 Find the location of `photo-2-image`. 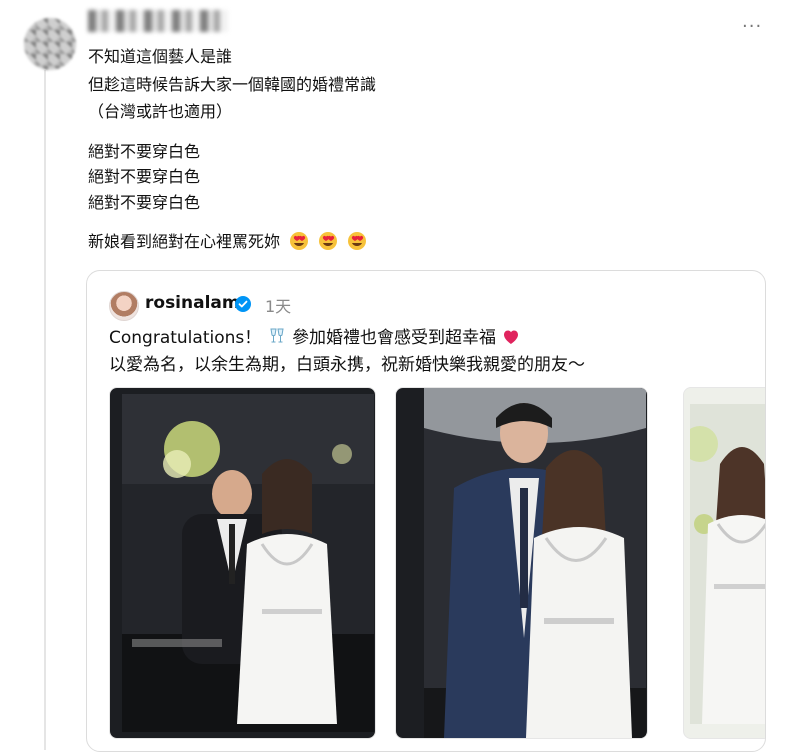

photo-2-image is located at coordinates (535, 563).